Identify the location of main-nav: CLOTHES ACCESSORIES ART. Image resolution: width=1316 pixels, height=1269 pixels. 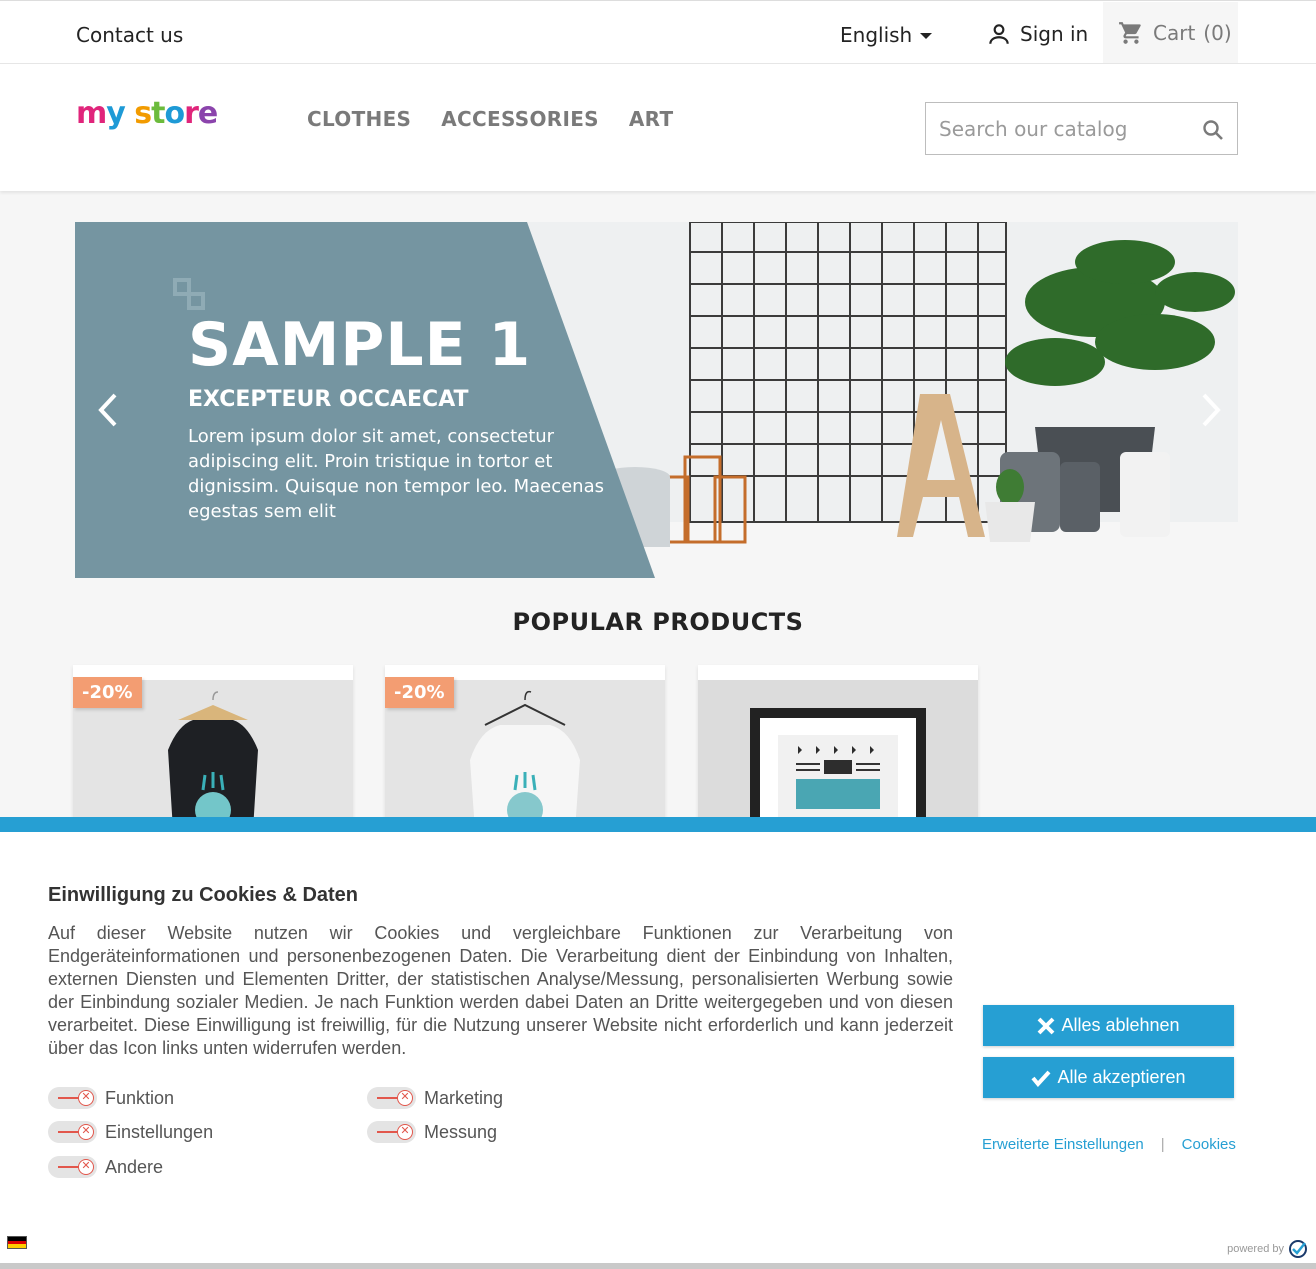
(490, 119).